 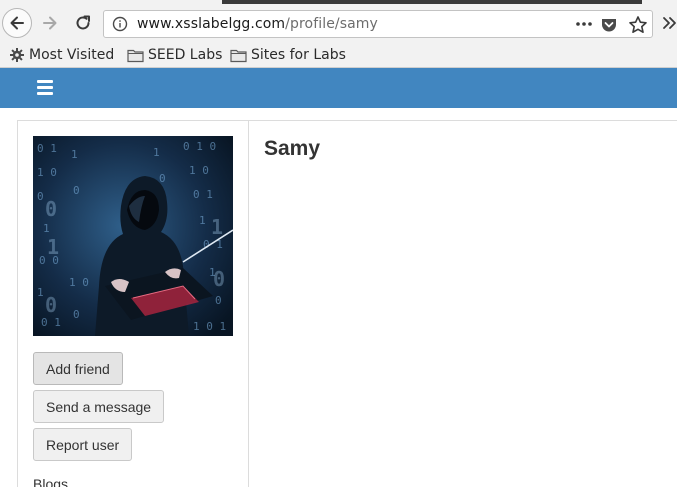 I want to click on bookmark-label: Sites for Labs, so click(x=298, y=55).